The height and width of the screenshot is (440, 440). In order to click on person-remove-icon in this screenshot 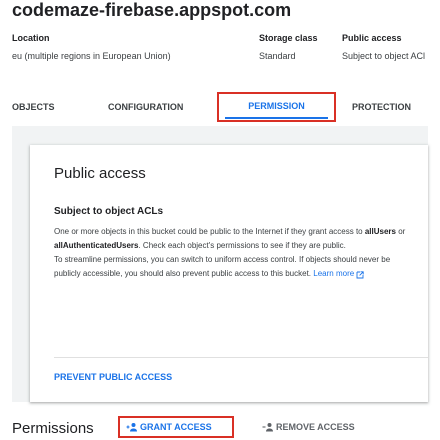, I will do `click(268, 427)`.